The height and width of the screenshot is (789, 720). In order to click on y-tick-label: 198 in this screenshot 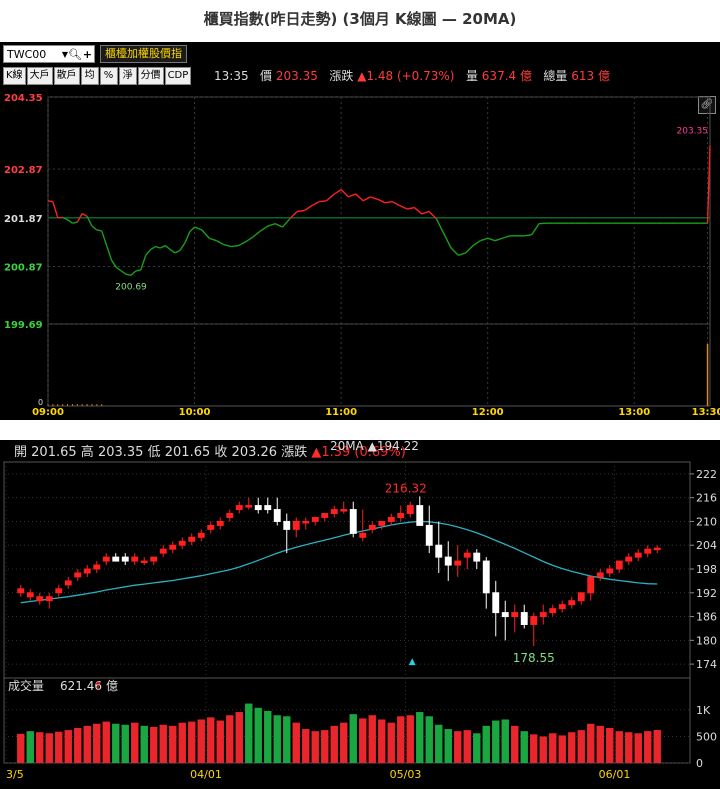, I will do `click(706, 569)`.